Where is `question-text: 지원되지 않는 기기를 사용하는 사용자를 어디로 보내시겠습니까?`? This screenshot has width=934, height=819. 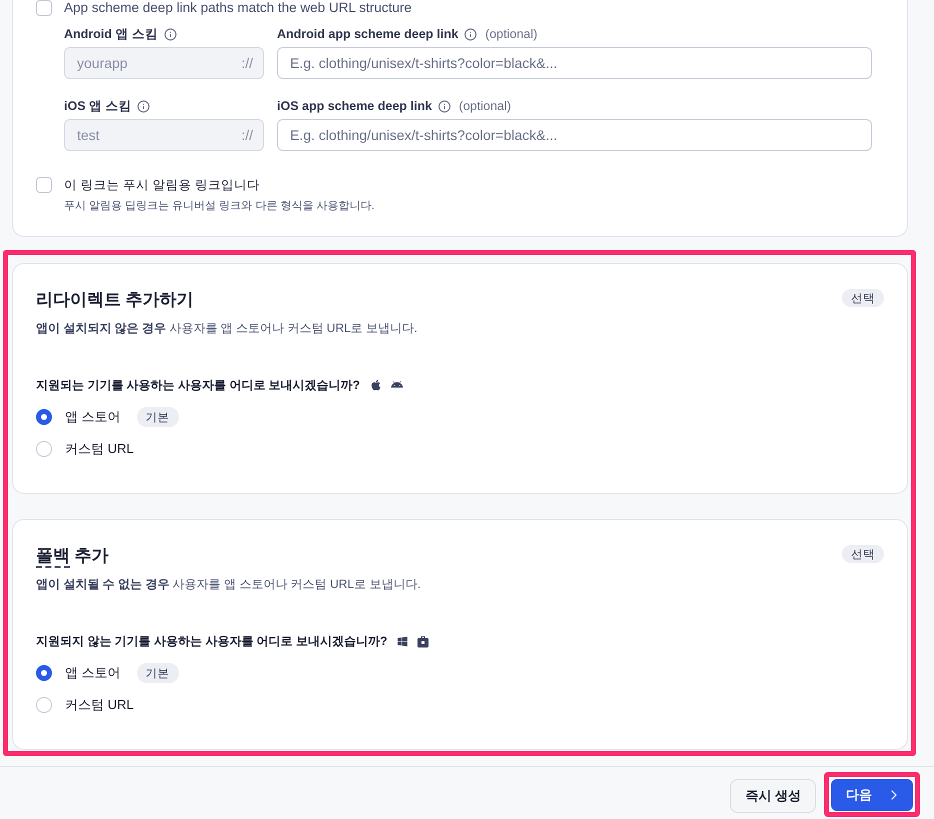 question-text: 지원되지 않는 기기를 사용하는 사용자를 어디로 보내시겠습니까? is located at coordinates (212, 641).